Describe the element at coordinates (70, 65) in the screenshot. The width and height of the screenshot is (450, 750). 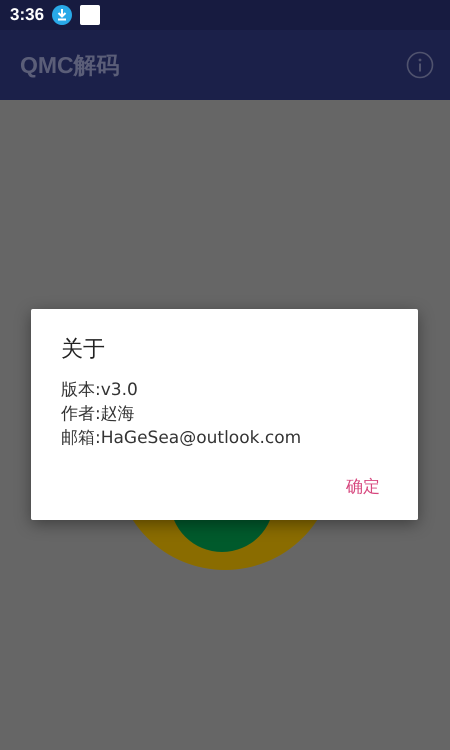
I see `app-title: QMC解码` at that location.